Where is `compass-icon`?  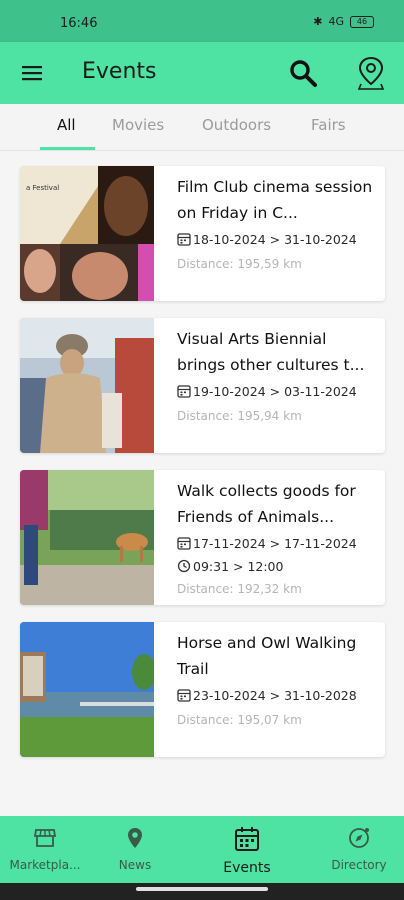 compass-icon is located at coordinates (359, 838).